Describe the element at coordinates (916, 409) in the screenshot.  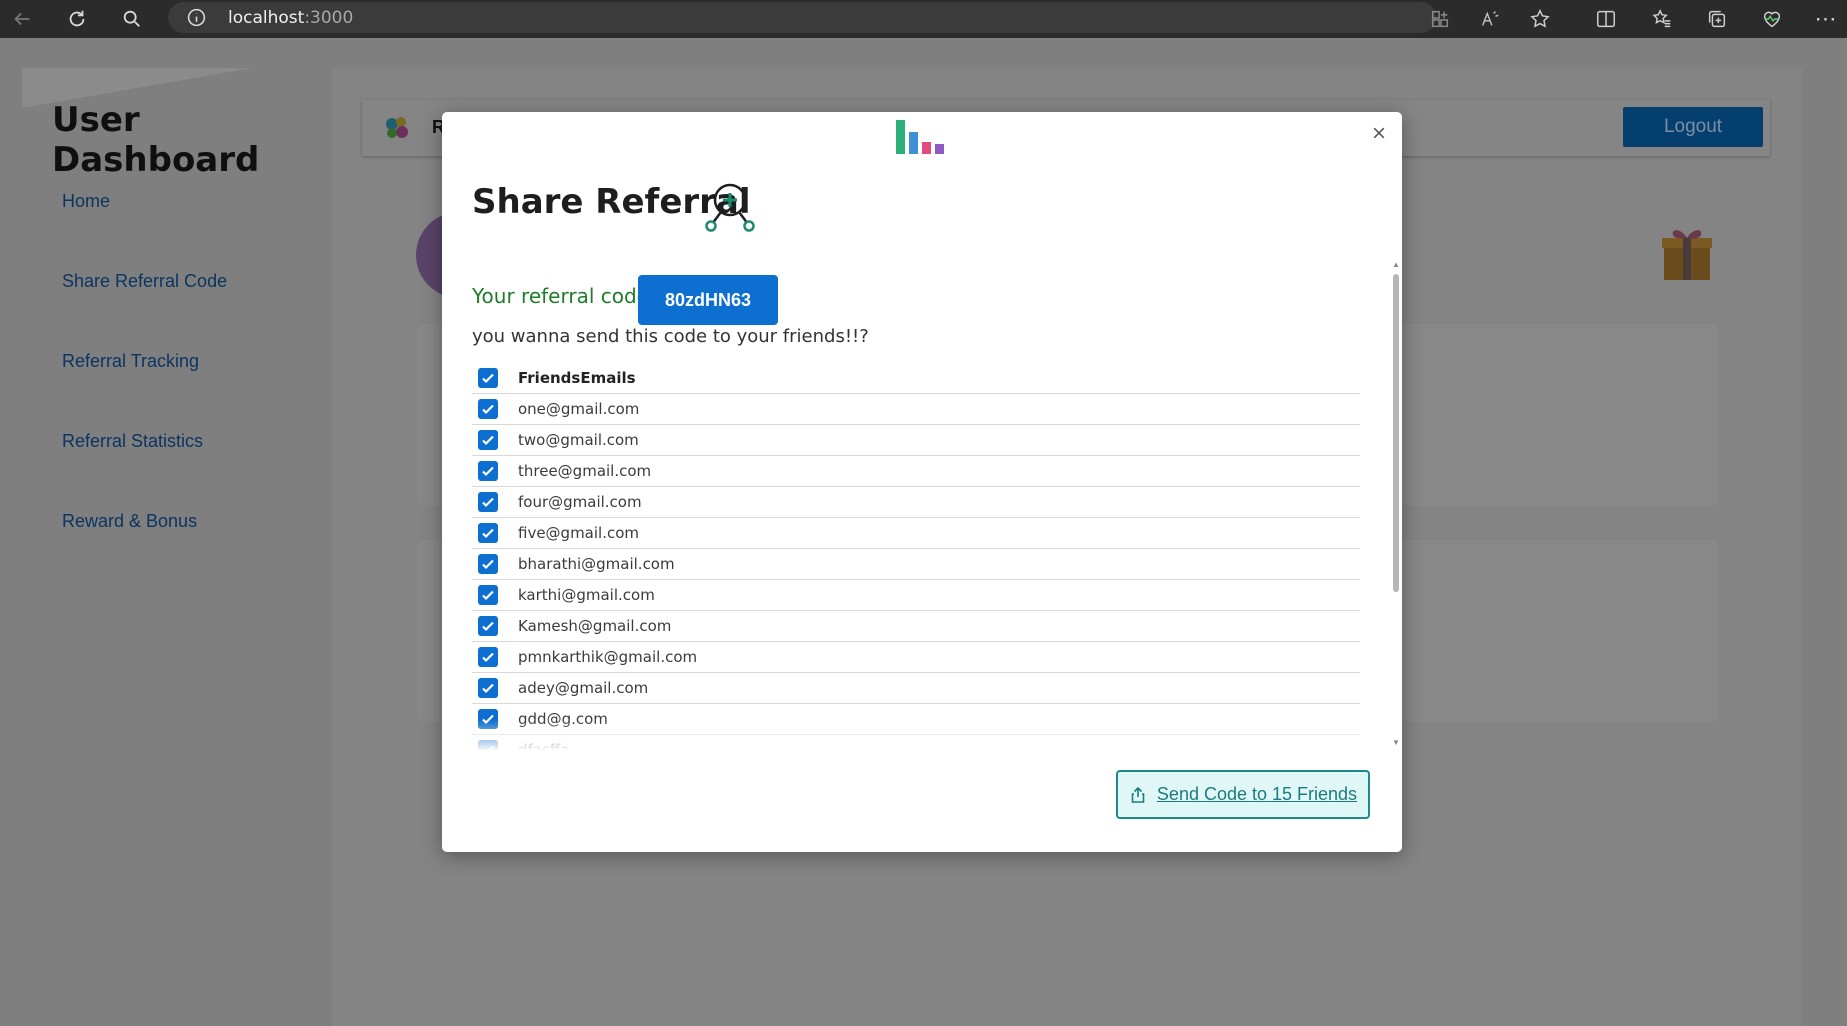
I see `table-row: one@gmail.com` at that location.